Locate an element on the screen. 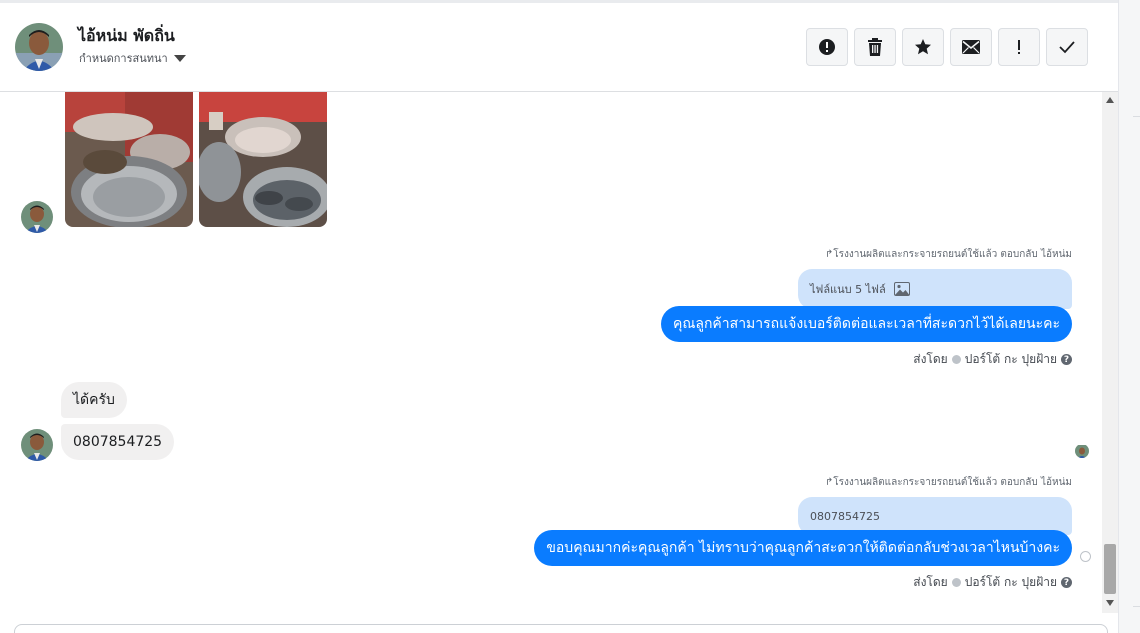 This screenshot has height=633, width=1140. conversation-header: ไอ้หน่ม พัดถิ่น กำหนดการสนทนา is located at coordinates (559, 46).